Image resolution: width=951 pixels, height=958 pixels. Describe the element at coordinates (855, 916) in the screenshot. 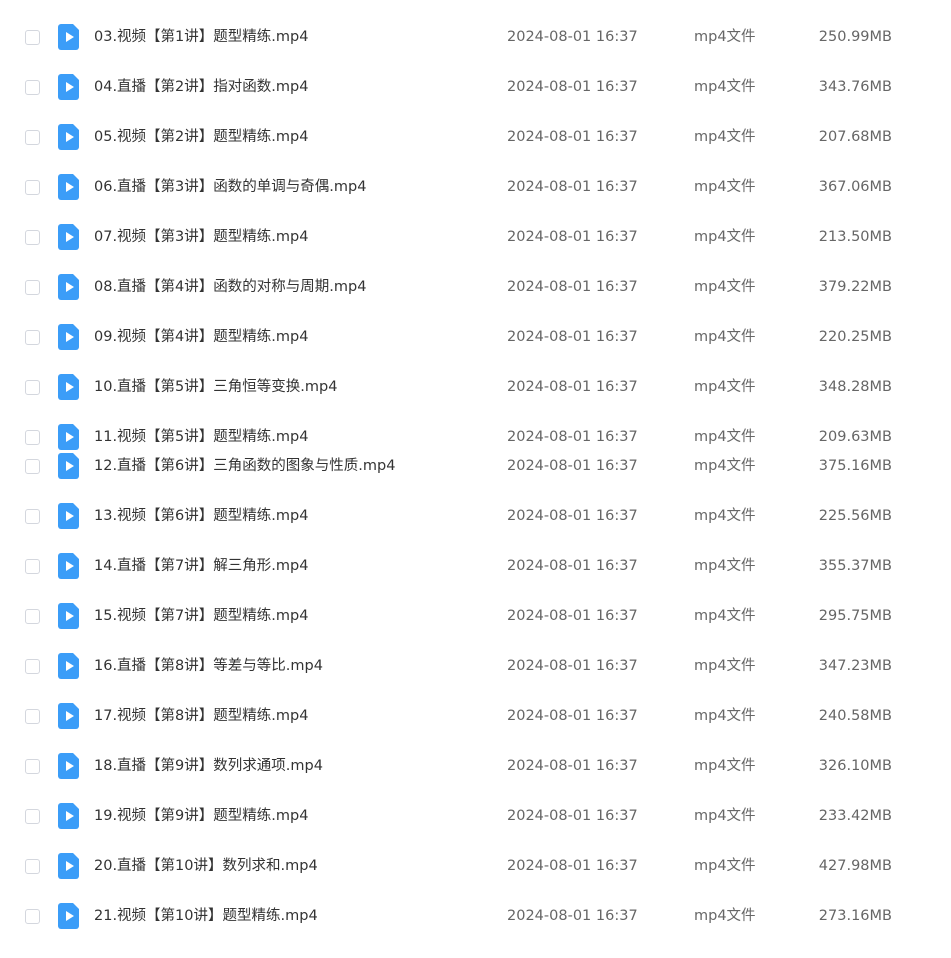

I see `file-size: 273.16MB` at that location.